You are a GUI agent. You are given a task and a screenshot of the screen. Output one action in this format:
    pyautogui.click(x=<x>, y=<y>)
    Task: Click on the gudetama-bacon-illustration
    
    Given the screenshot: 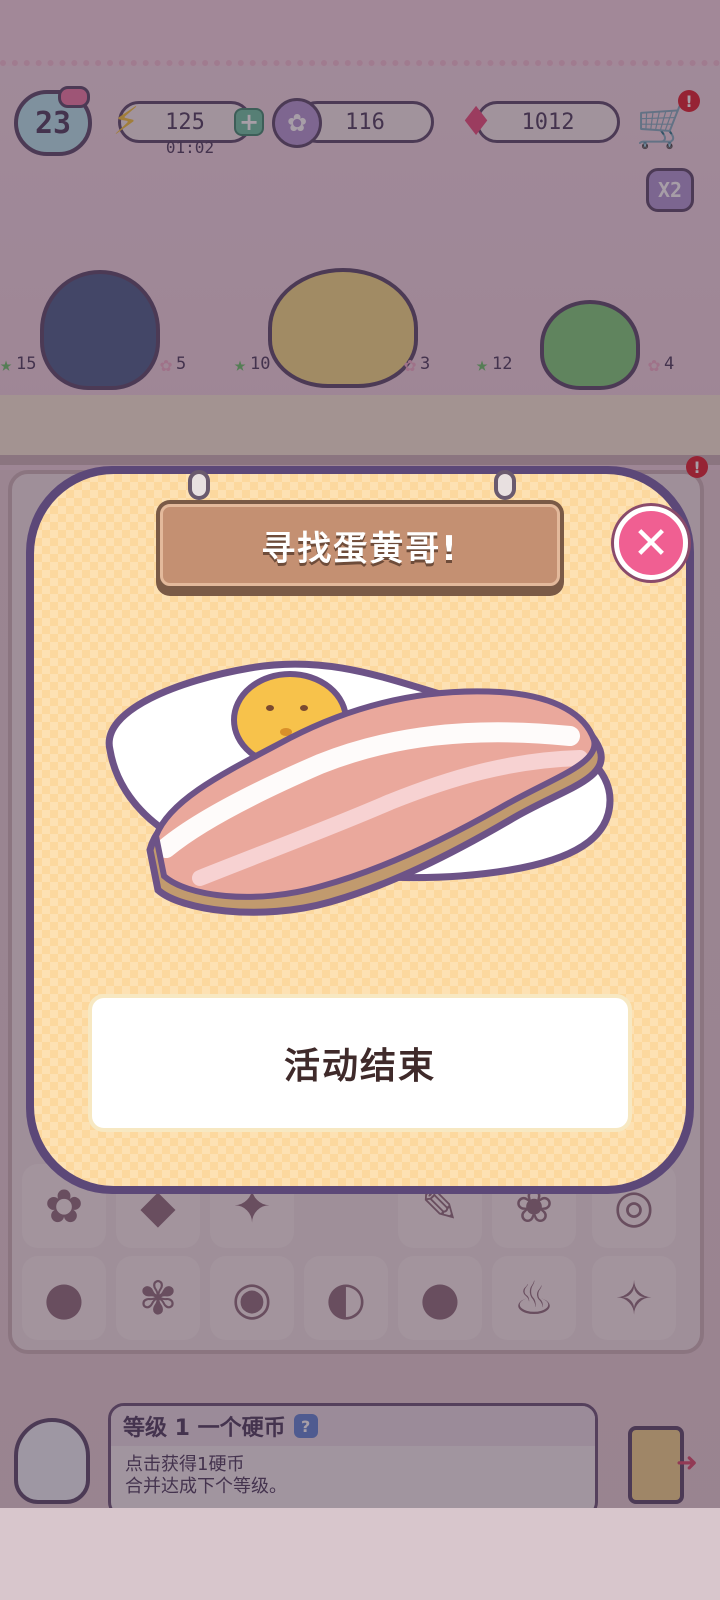 What is the action you would take?
    pyautogui.click(x=359, y=788)
    